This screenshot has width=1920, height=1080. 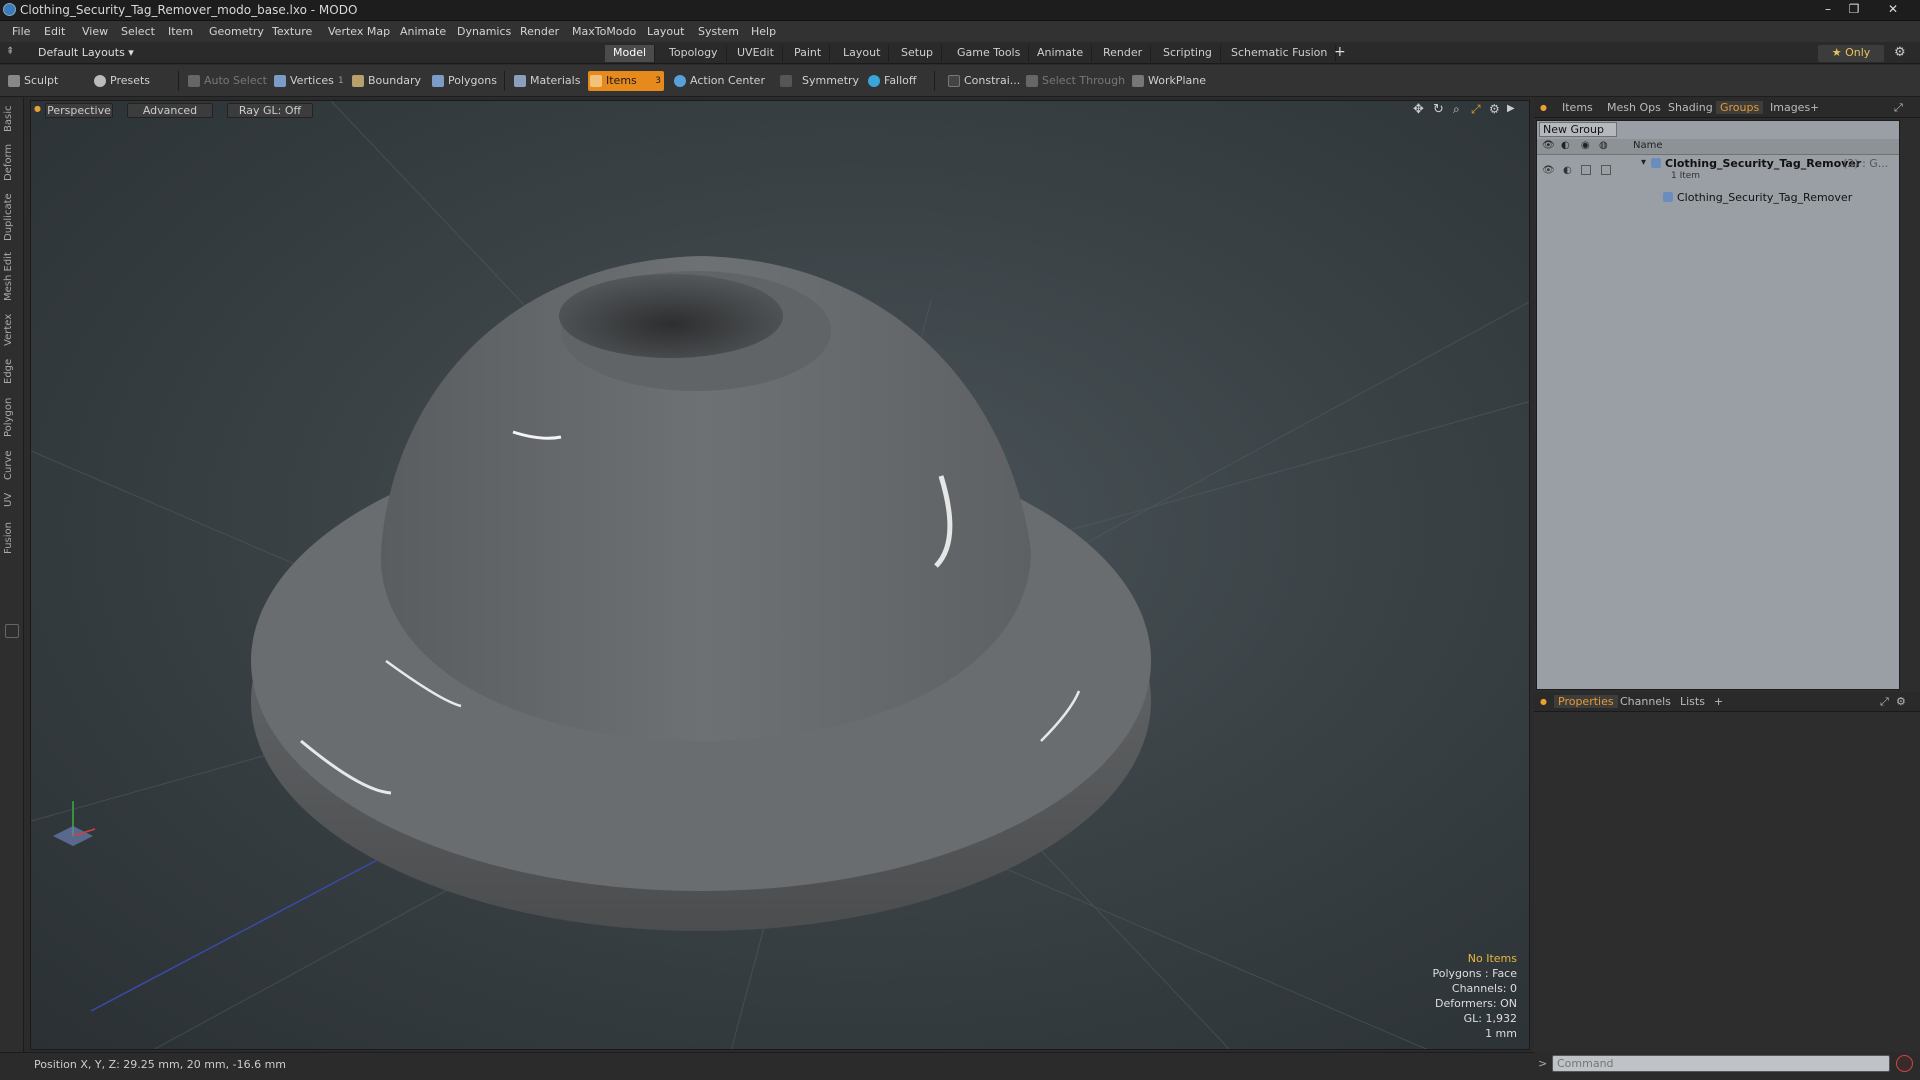 I want to click on menu-edit: Edit, so click(x=54, y=31).